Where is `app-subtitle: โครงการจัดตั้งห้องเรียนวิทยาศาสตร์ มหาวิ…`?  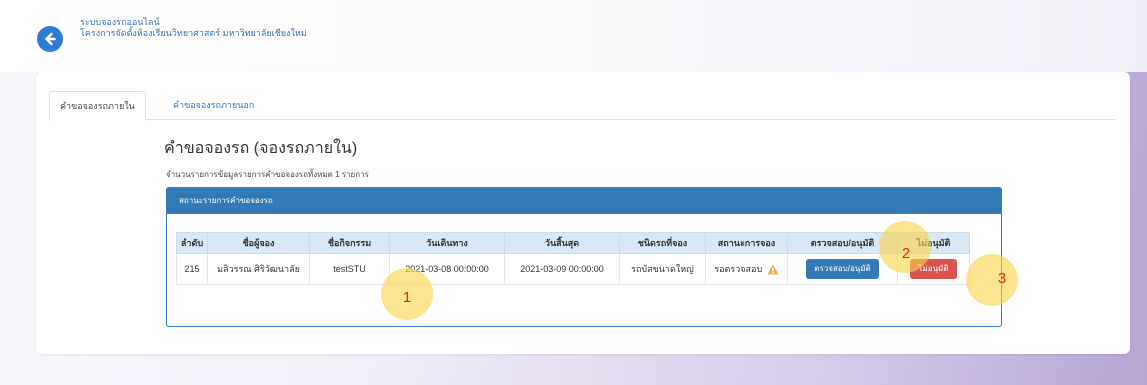
app-subtitle: โครงการจัดตั้งห้องเรียนวิทยาศาสตร์ มหาวิ… is located at coordinates (193, 33).